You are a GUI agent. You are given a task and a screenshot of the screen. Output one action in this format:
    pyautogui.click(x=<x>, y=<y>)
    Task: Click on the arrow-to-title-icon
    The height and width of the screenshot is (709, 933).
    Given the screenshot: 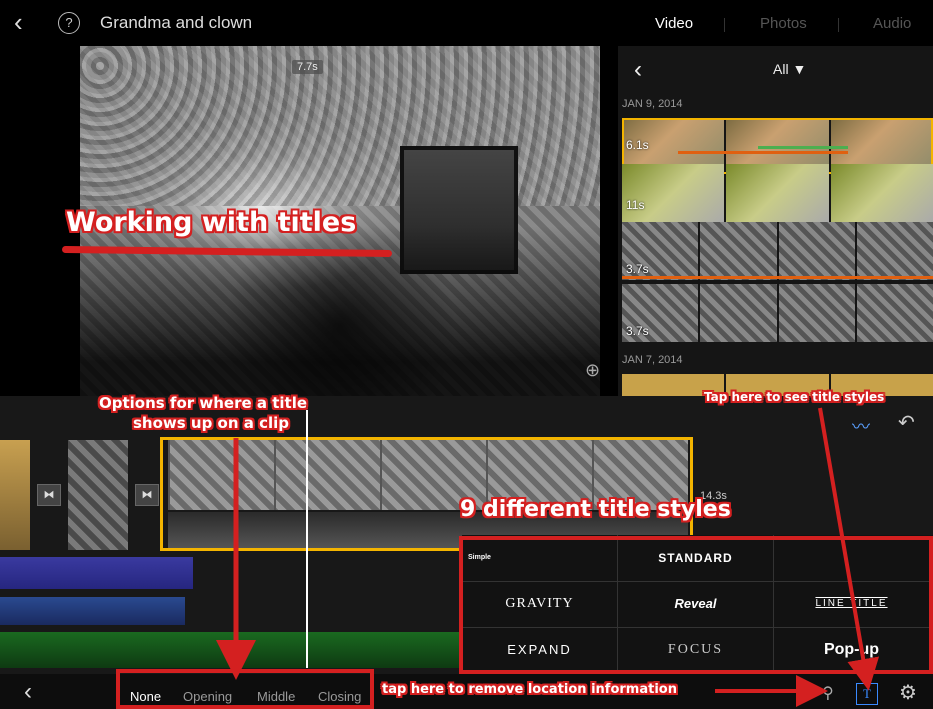 What is the action you would take?
    pyautogui.click(x=849, y=549)
    